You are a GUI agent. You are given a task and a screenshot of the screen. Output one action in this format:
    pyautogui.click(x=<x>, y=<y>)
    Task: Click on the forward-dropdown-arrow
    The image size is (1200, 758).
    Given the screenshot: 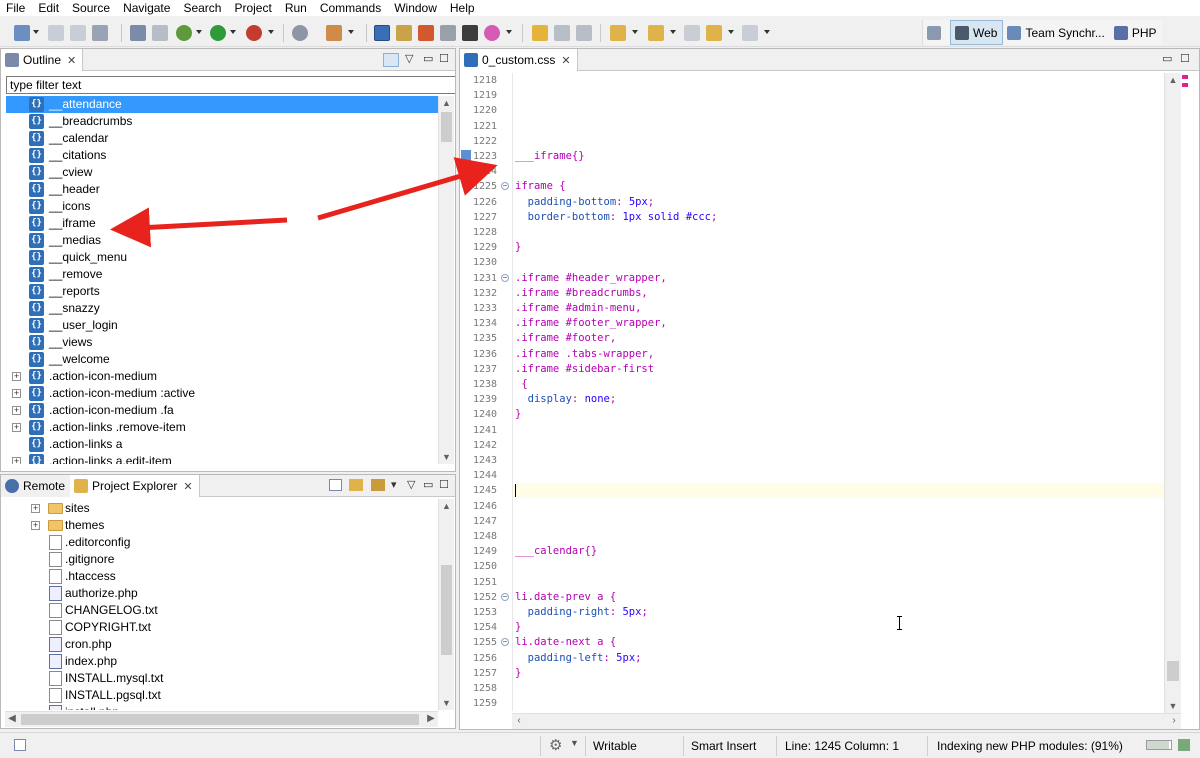 What is the action you would take?
    pyautogui.click(x=767, y=32)
    